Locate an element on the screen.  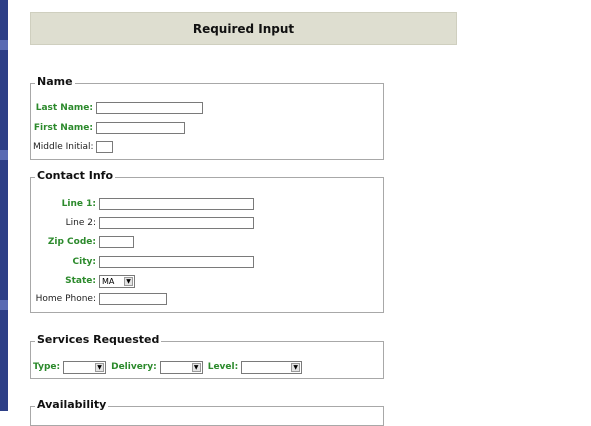
first-name-row: First Name: is located at coordinates (109, 128).